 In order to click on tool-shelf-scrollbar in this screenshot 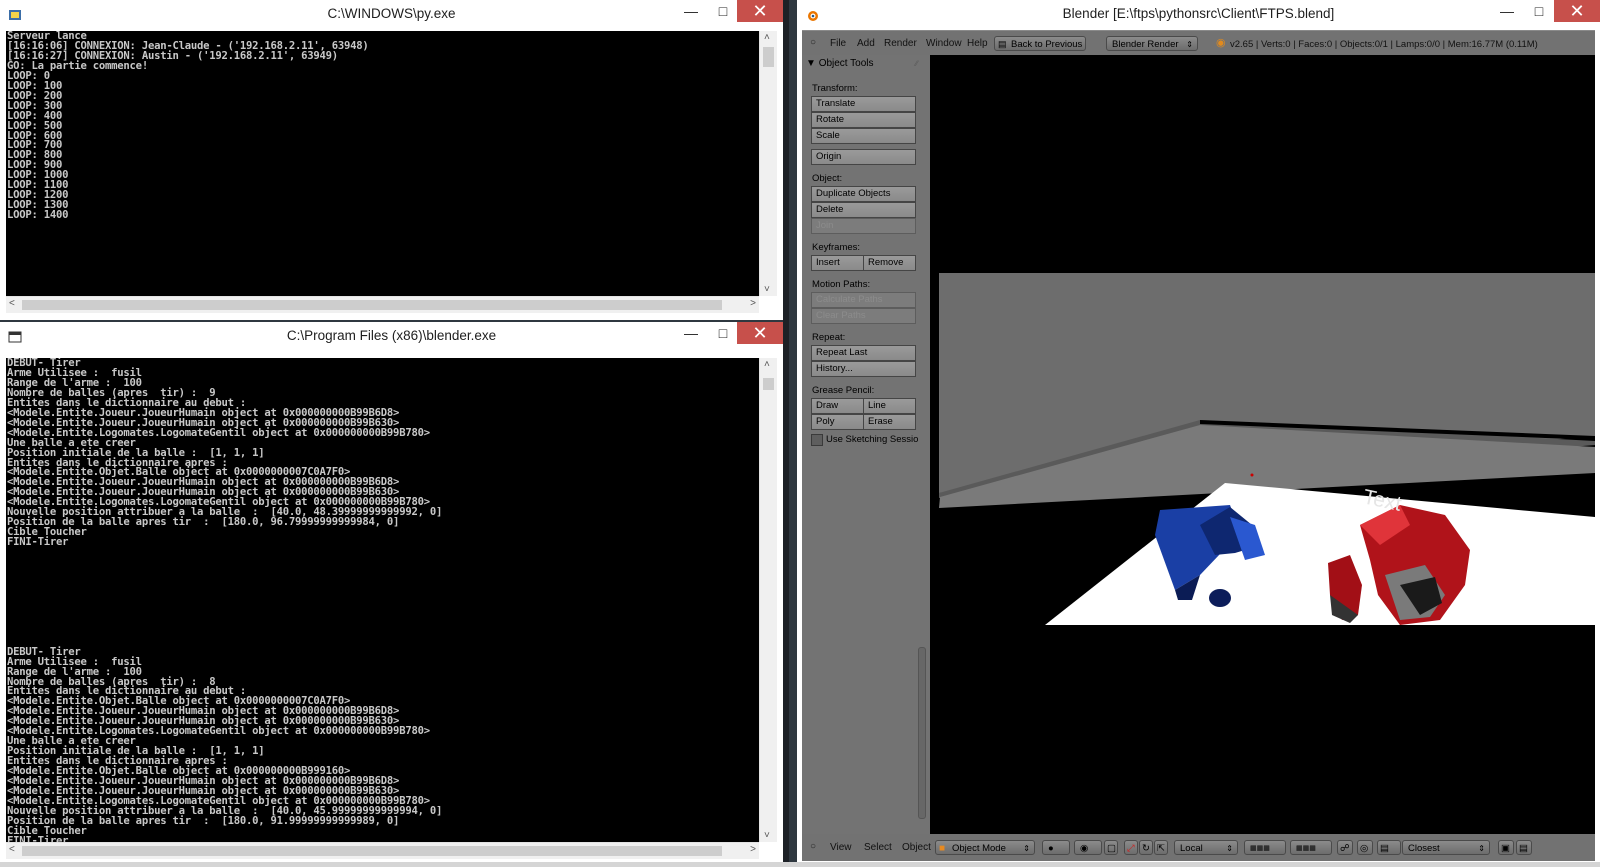, I will do `click(922, 733)`.